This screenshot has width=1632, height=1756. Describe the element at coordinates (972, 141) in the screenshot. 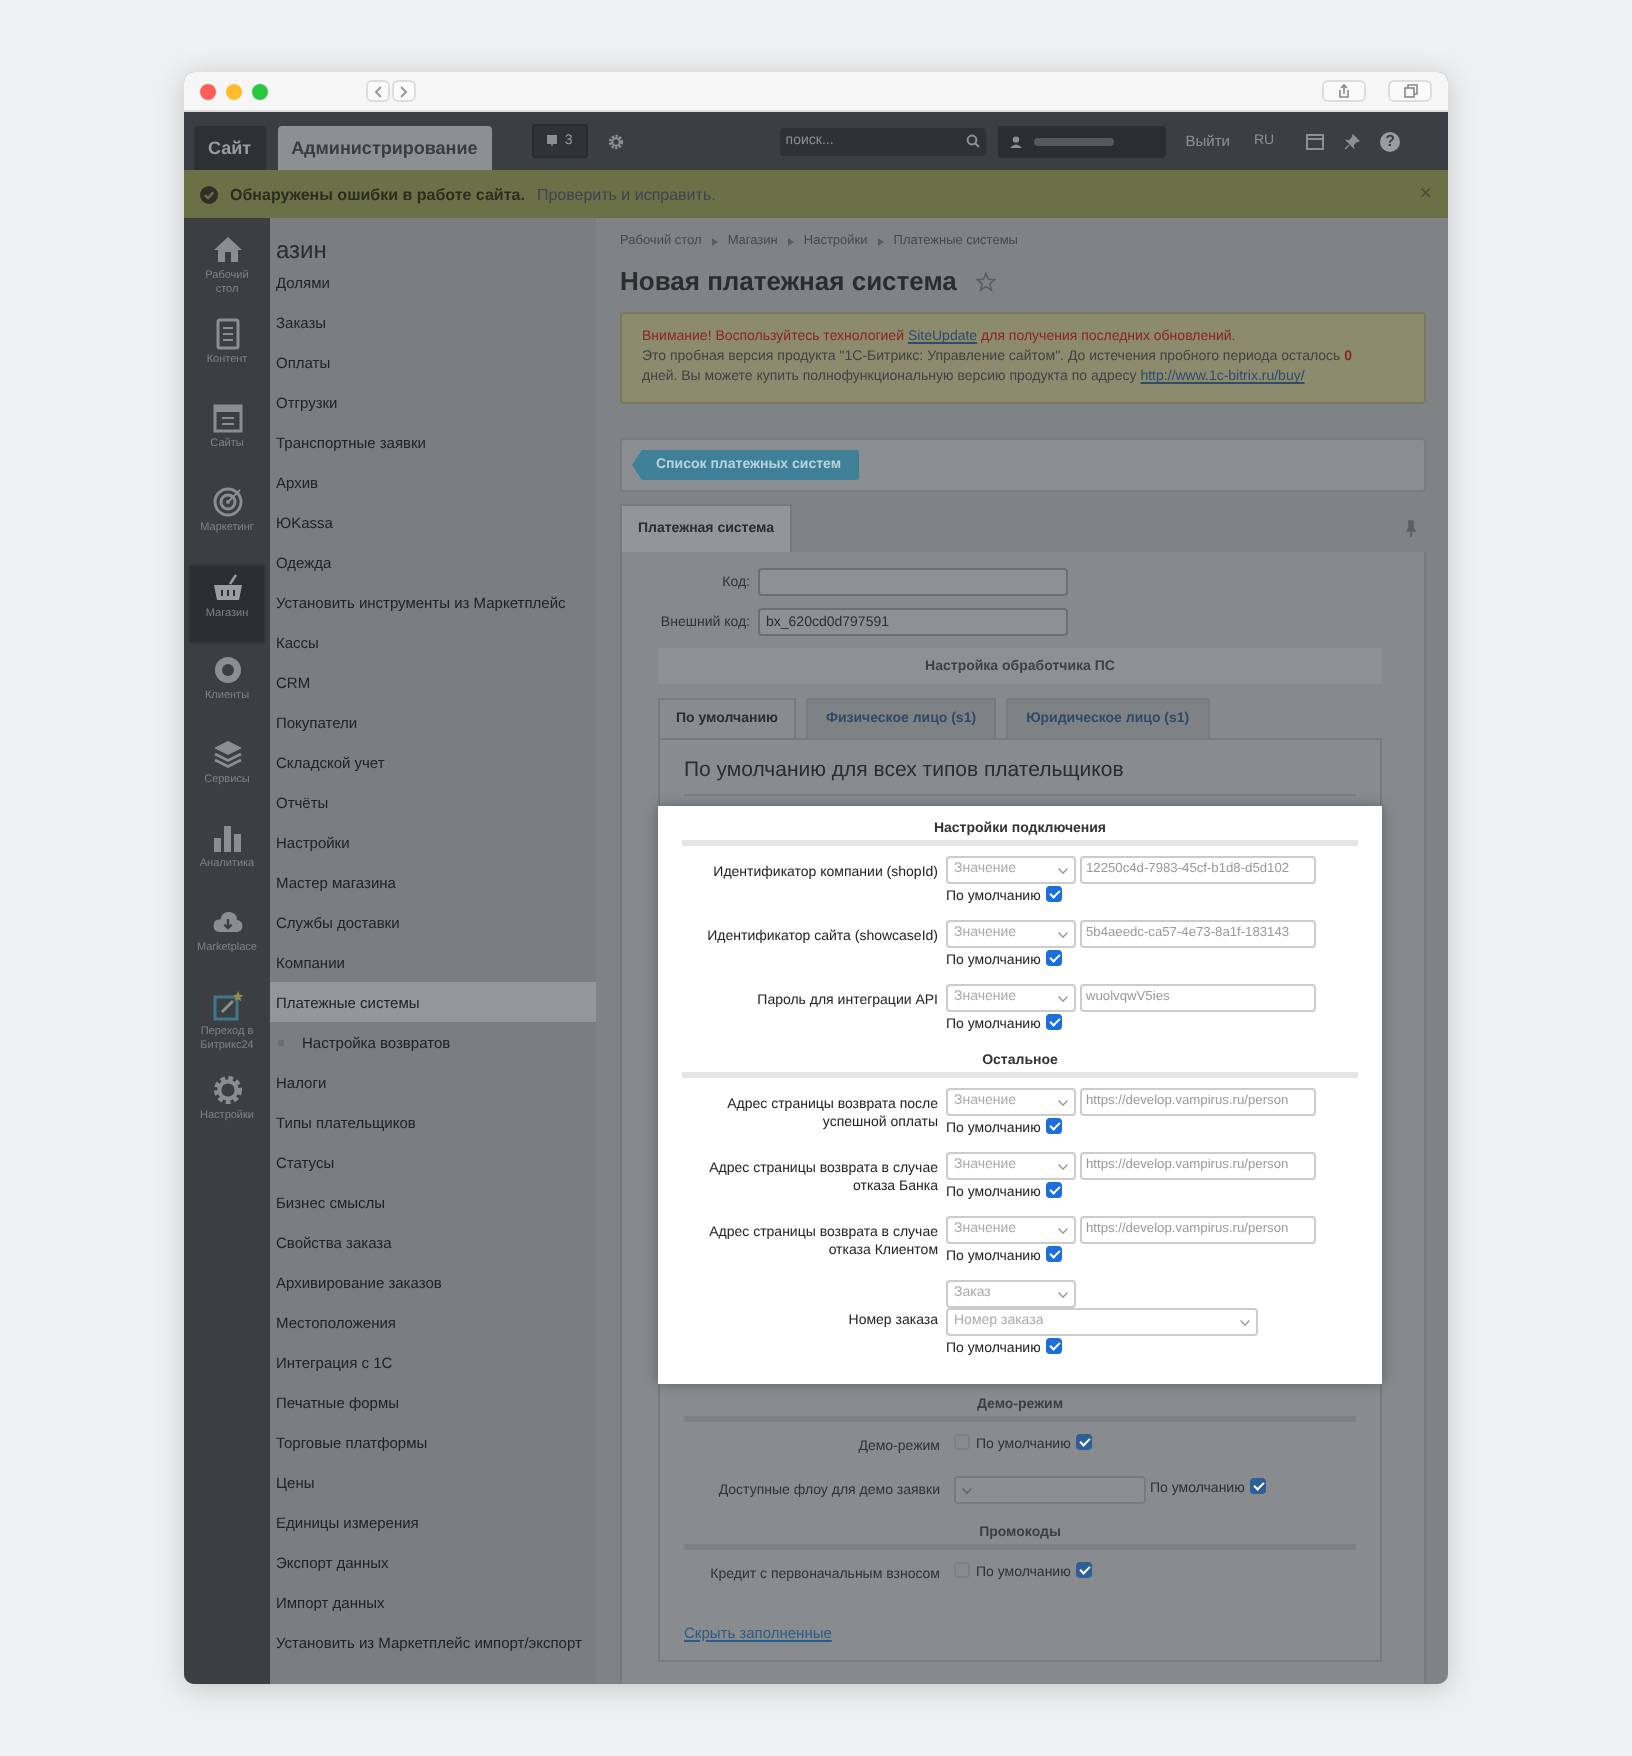

I see `search-icon` at that location.